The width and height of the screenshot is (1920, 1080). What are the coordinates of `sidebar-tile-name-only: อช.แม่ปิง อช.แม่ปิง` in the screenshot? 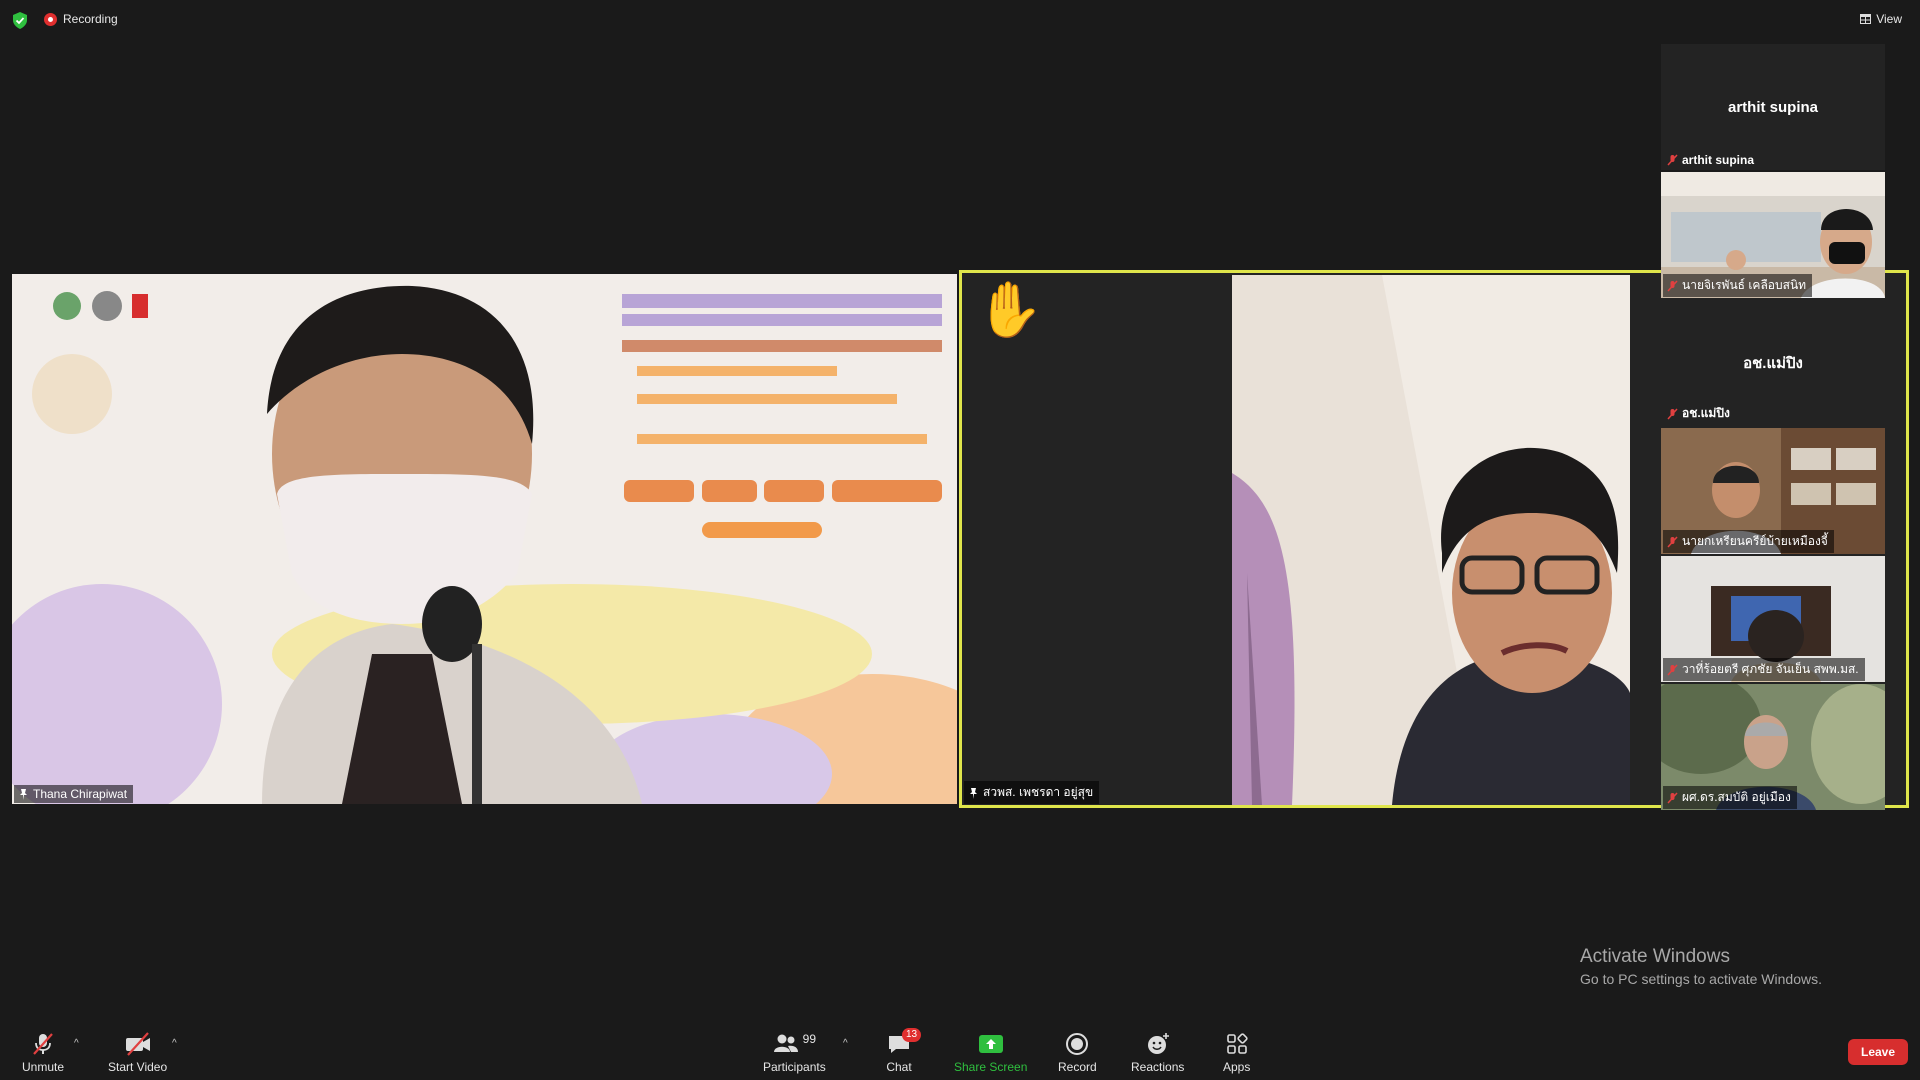 It's located at (1773, 363).